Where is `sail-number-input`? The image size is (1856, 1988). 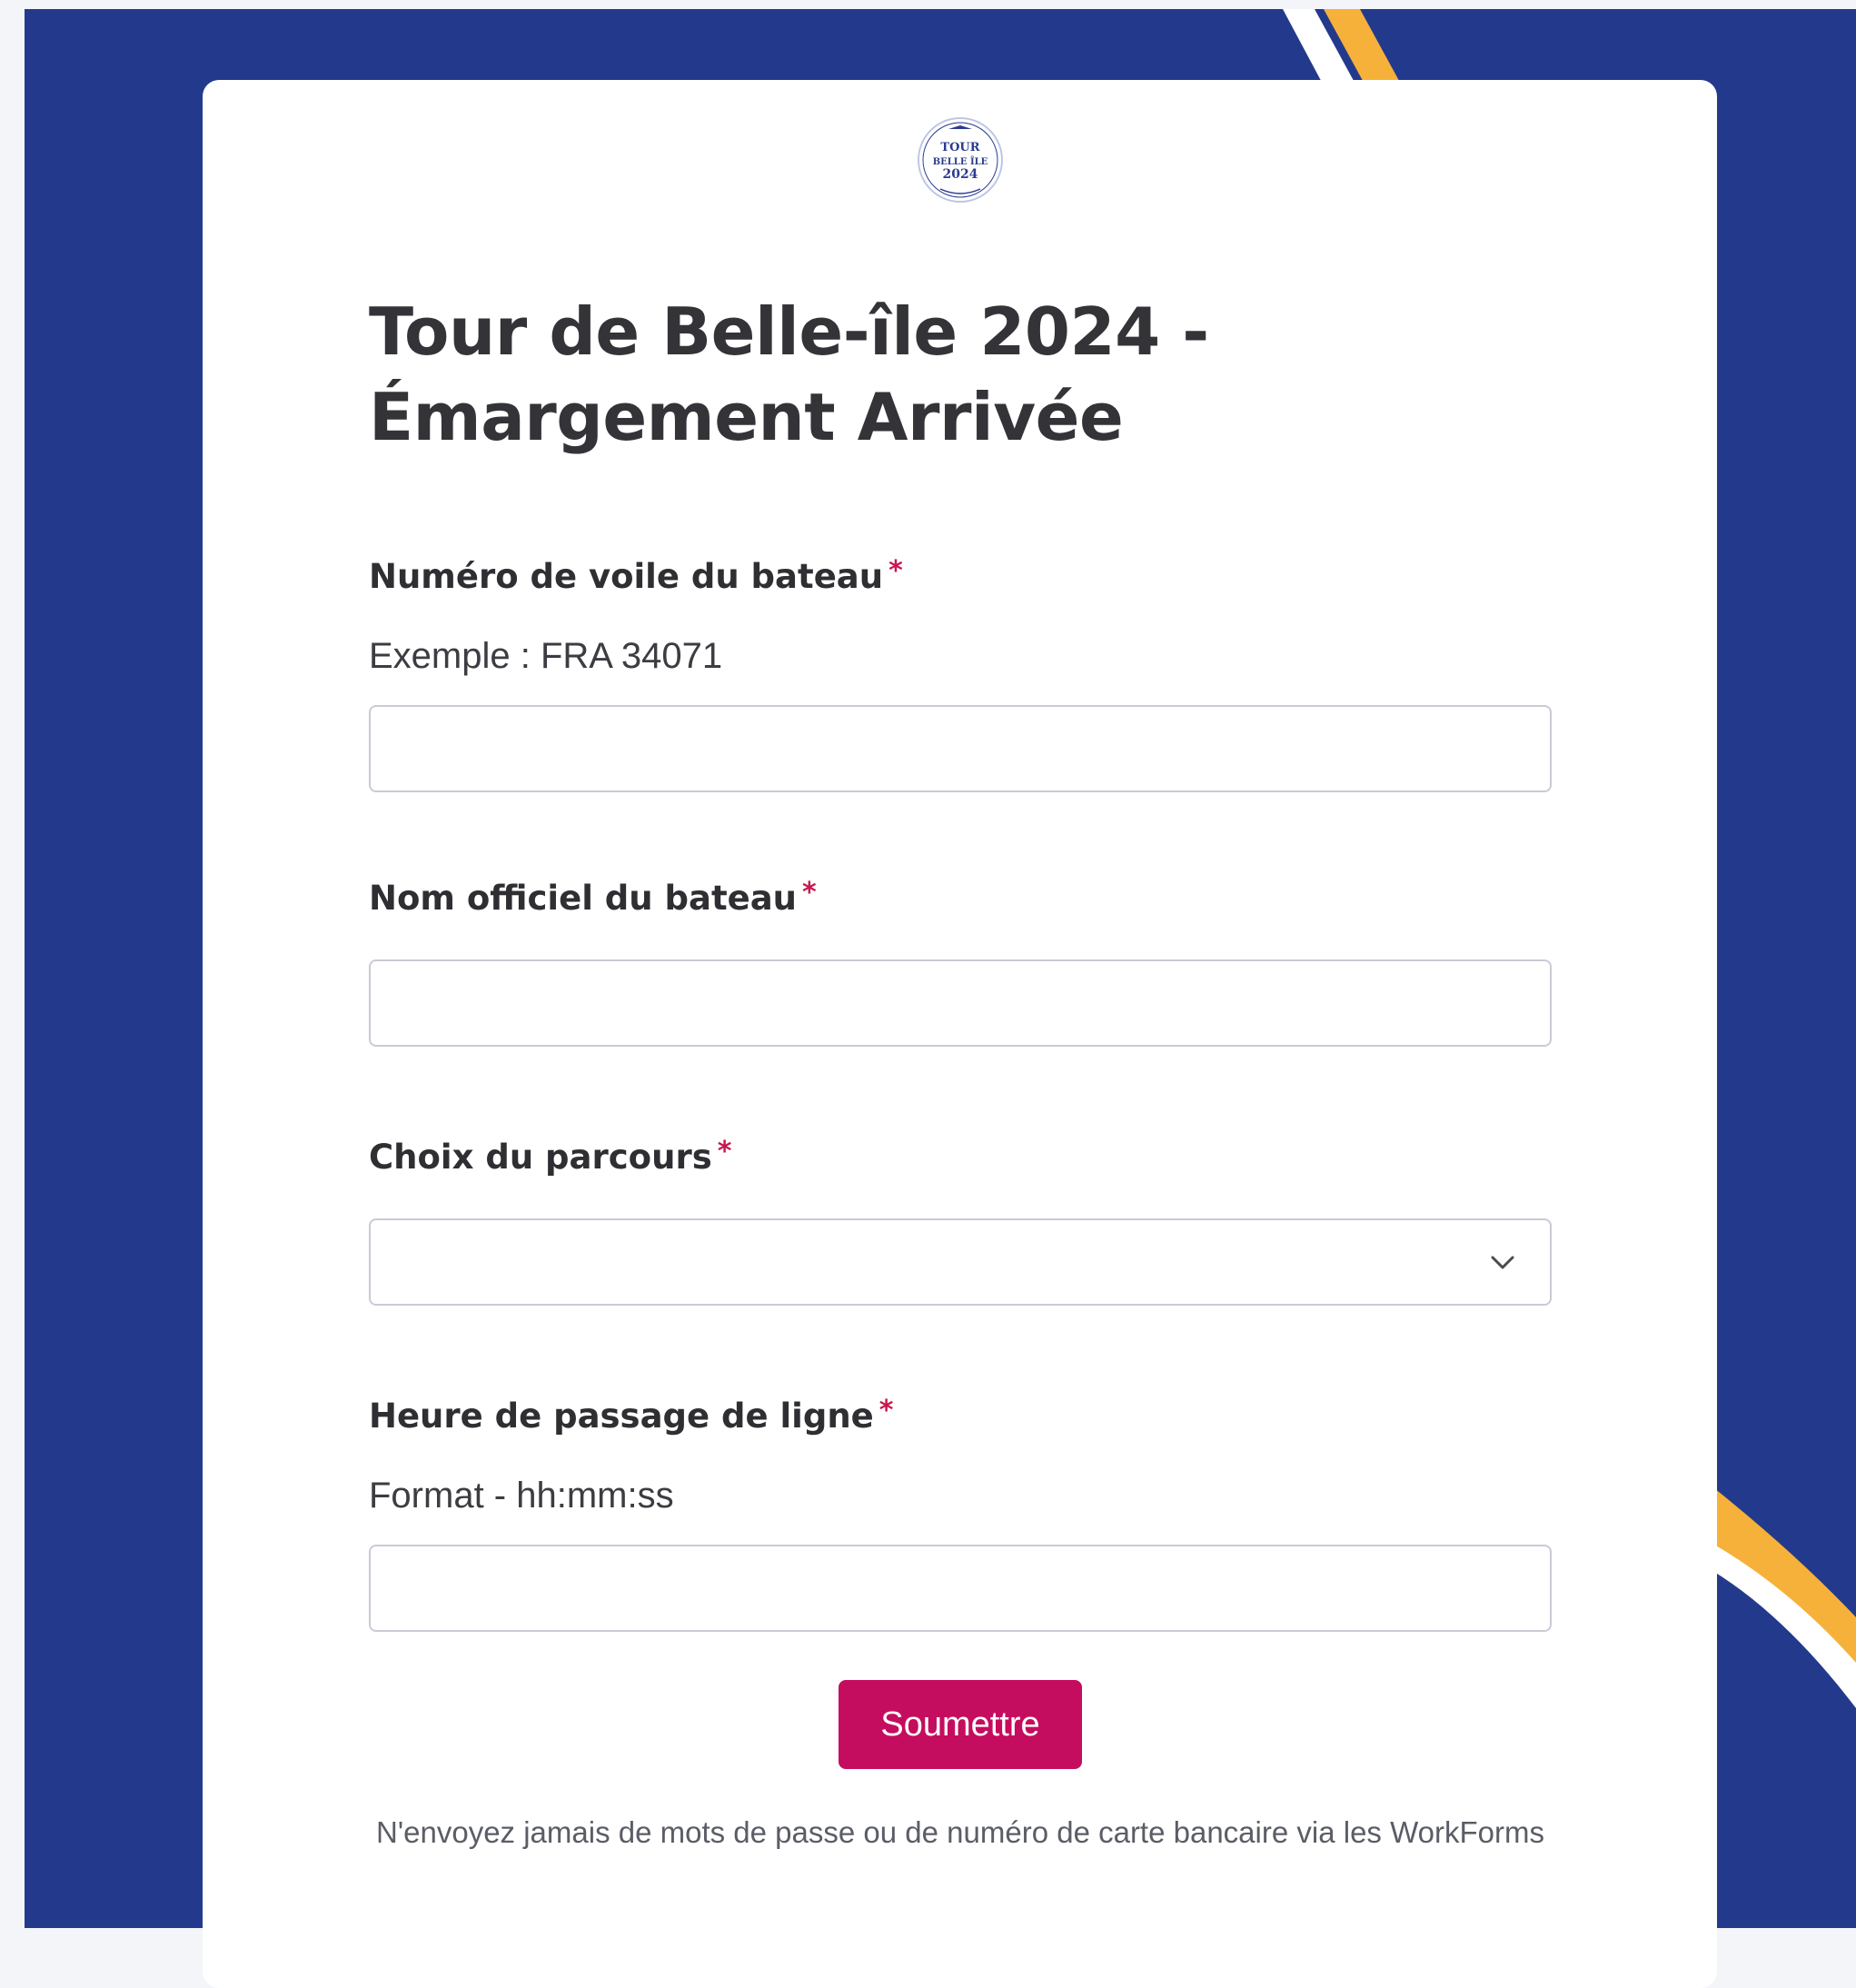 sail-number-input is located at coordinates (961, 748).